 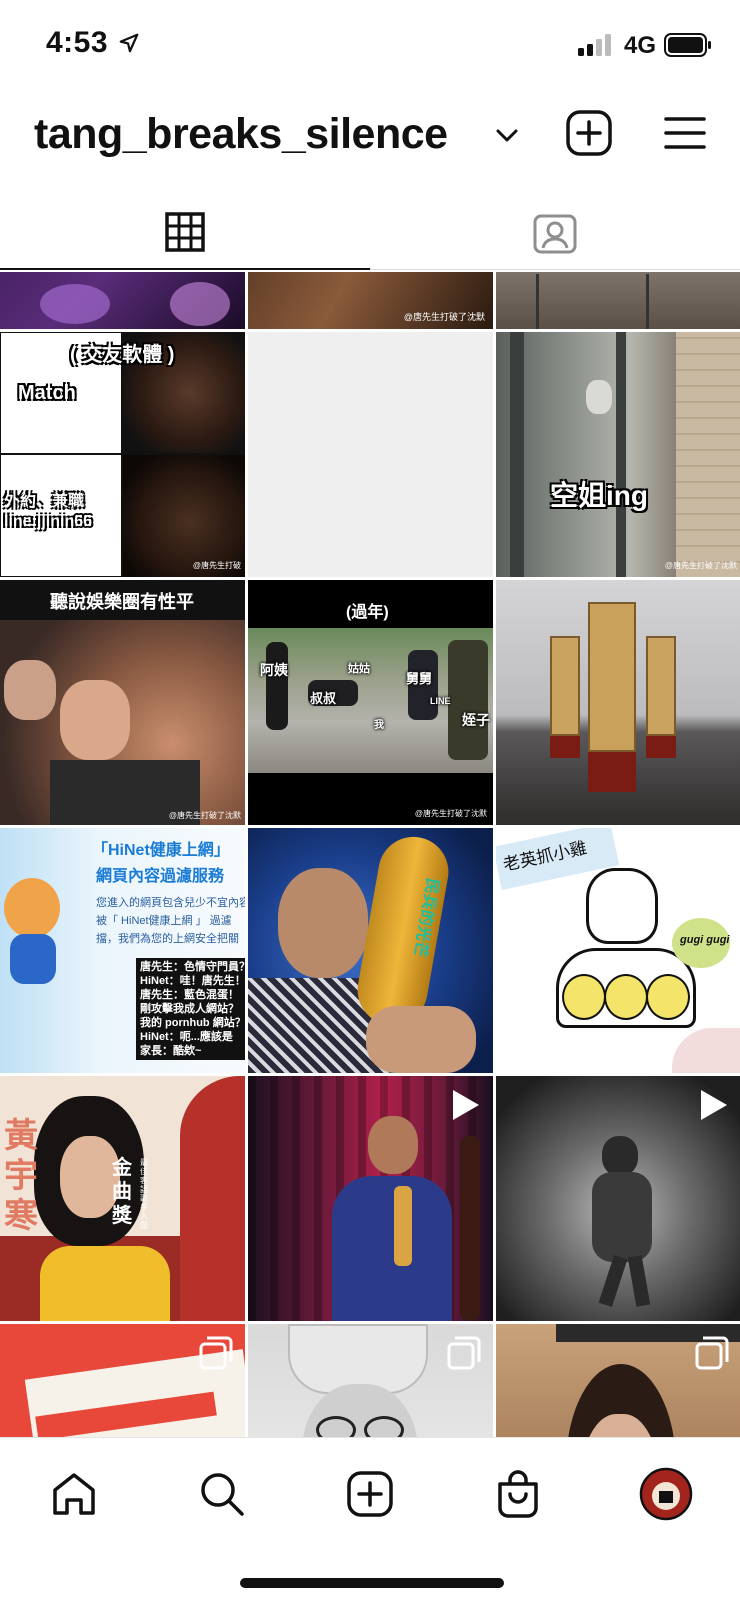 I want to click on add-post-icon, so click(x=370, y=1494).